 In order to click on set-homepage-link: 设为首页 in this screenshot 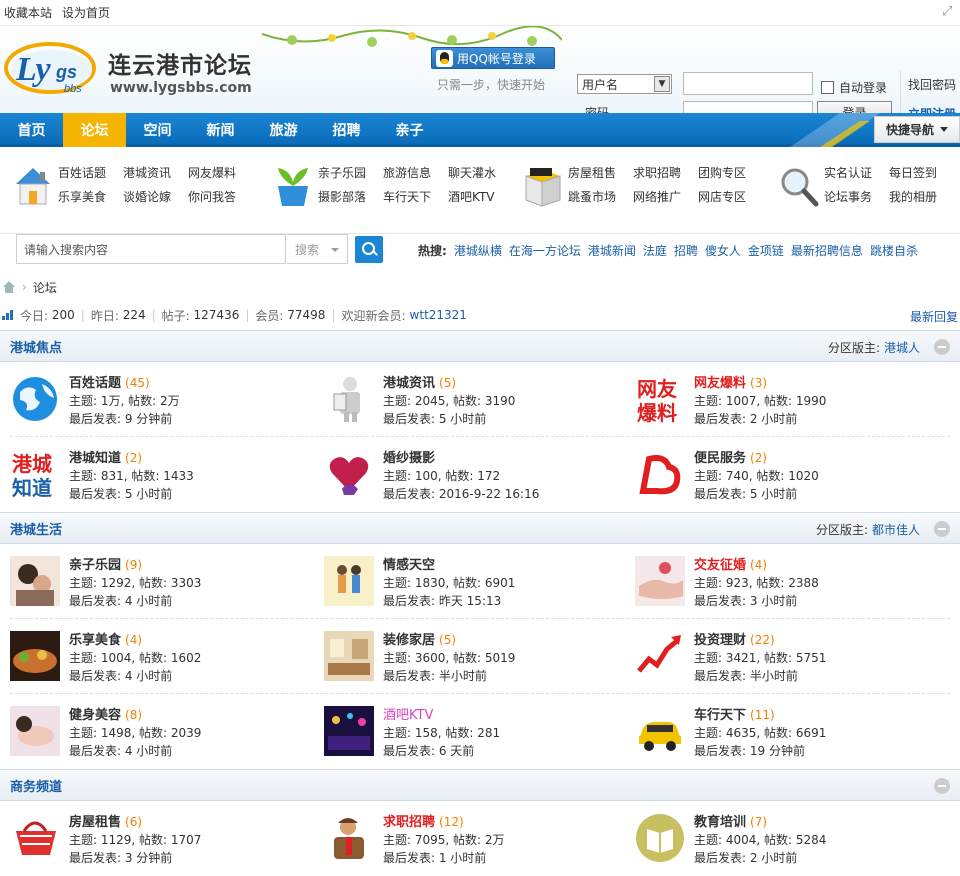, I will do `click(86, 12)`.